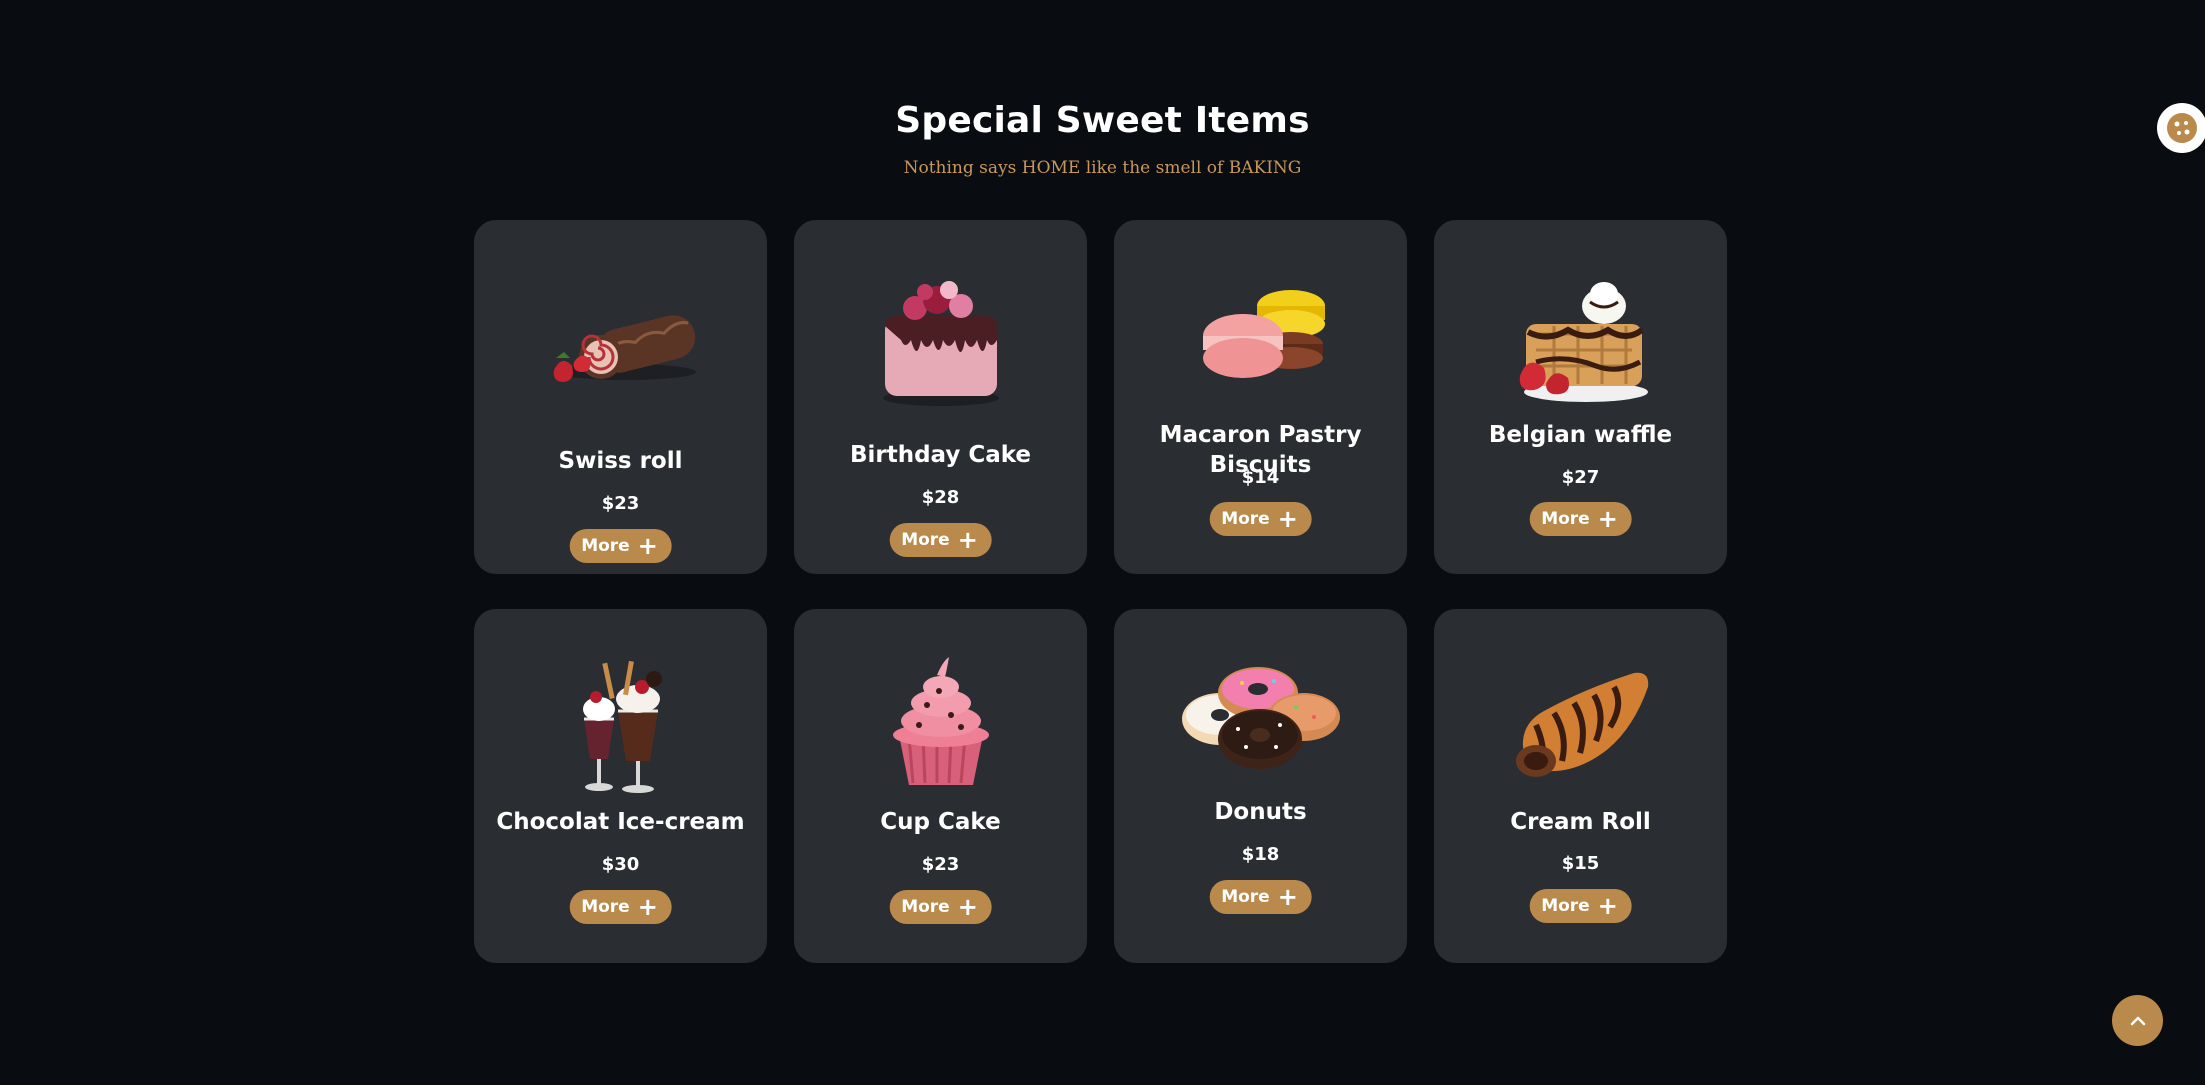 The image size is (2205, 1085). Describe the element at coordinates (1580, 339) in the screenshot. I see `waffle-icon` at that location.